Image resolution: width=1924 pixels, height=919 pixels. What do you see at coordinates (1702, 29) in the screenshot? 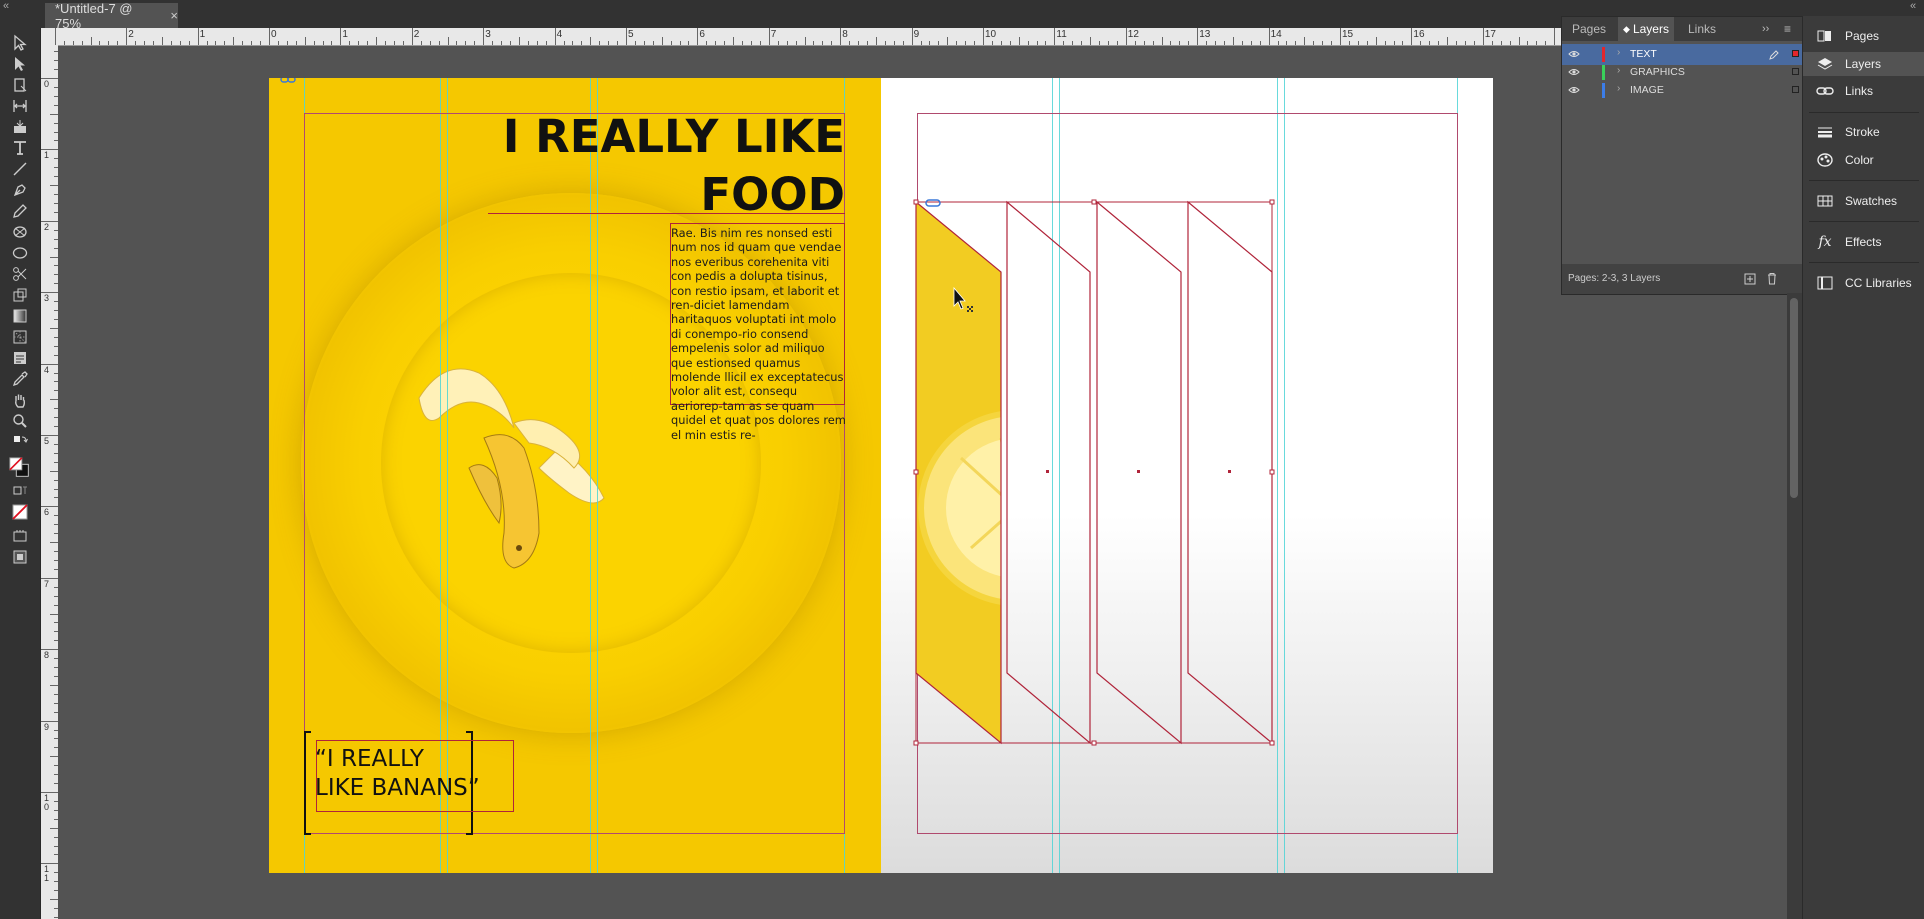
I see `tab-links: Links` at bounding box center [1702, 29].